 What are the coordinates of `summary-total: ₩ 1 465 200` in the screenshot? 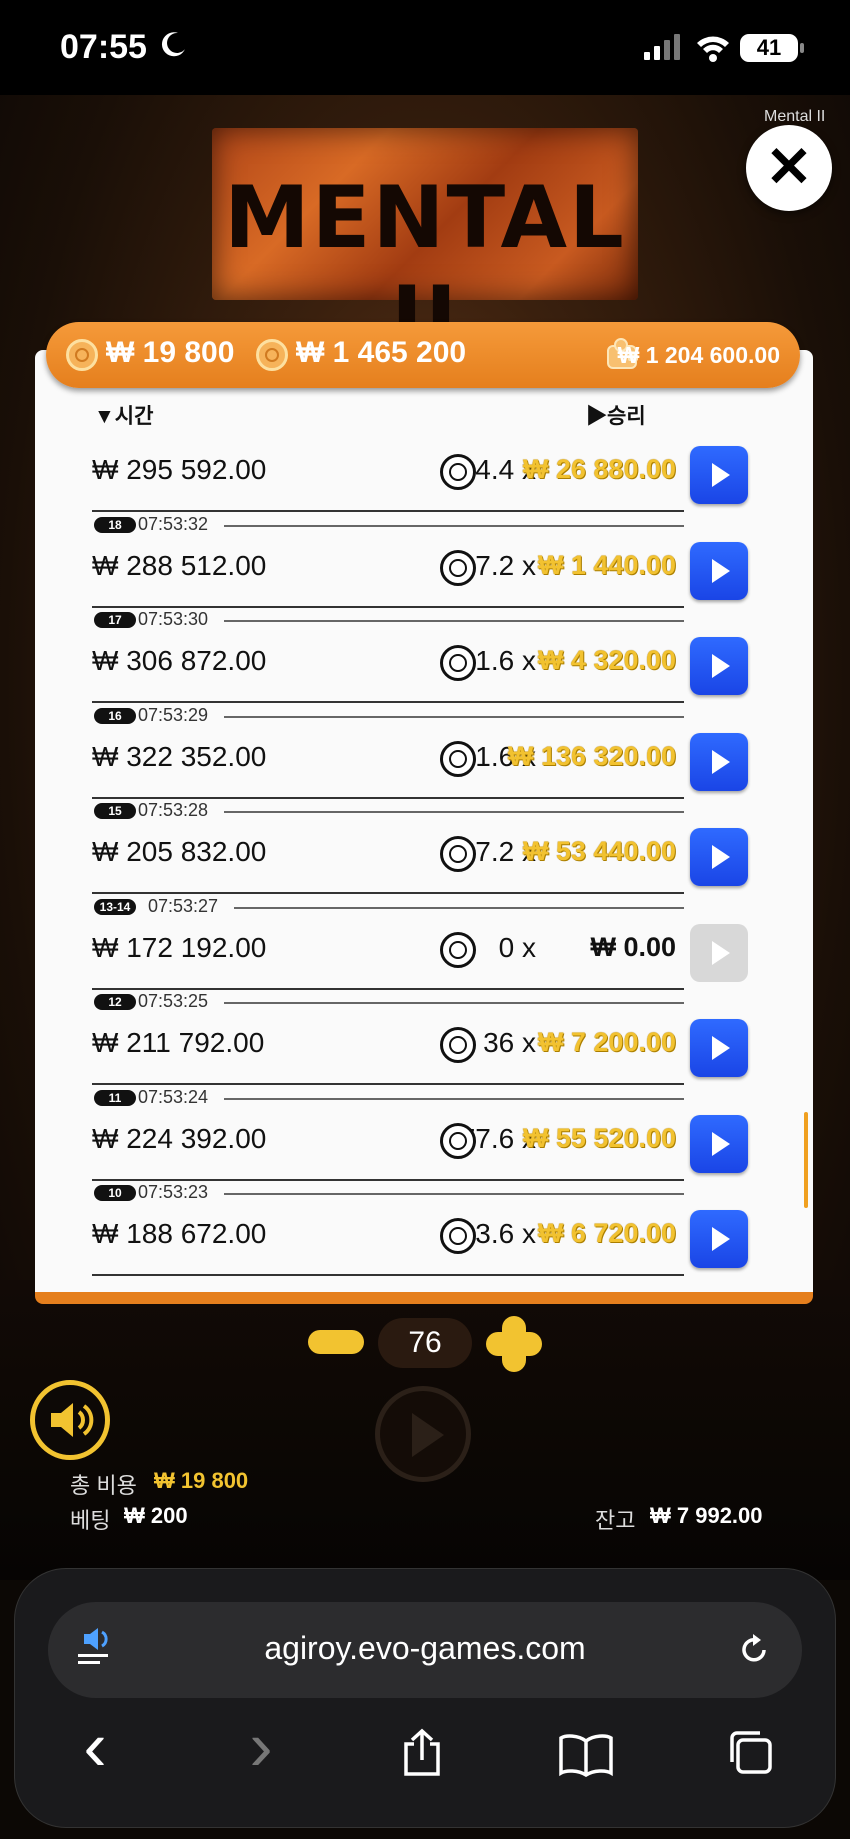 It's located at (381, 352).